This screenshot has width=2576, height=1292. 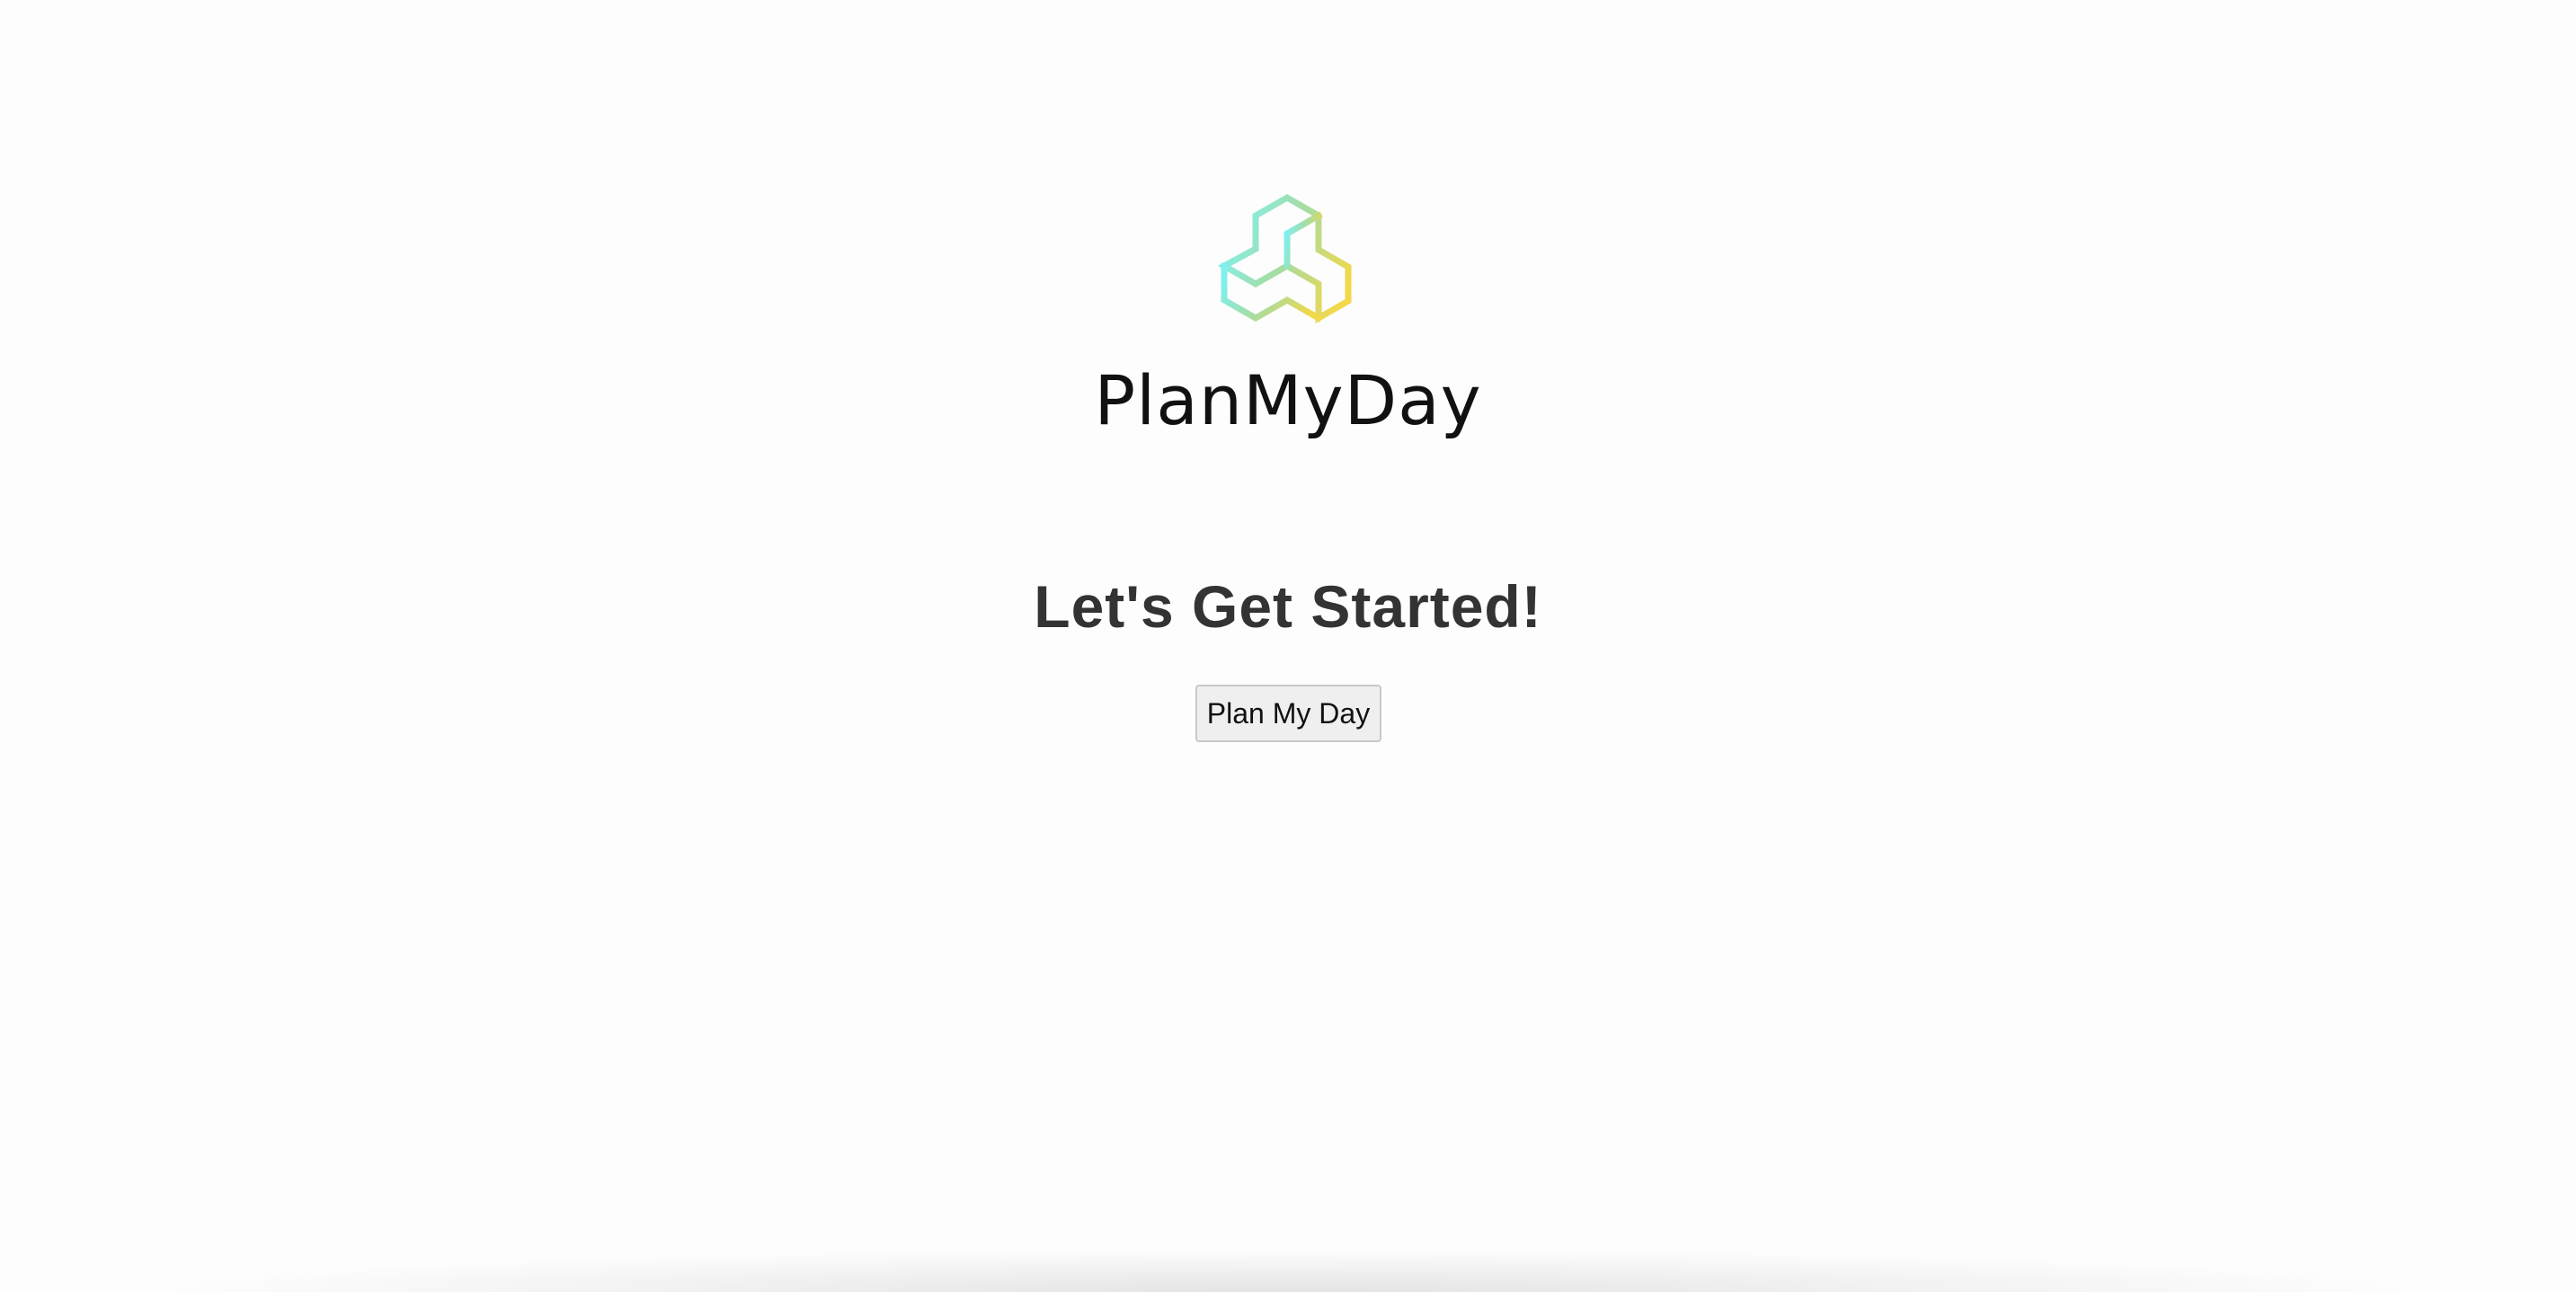 What do you see at coordinates (1284, 258) in the screenshot?
I see `hexagon-cluster-logo-icon` at bounding box center [1284, 258].